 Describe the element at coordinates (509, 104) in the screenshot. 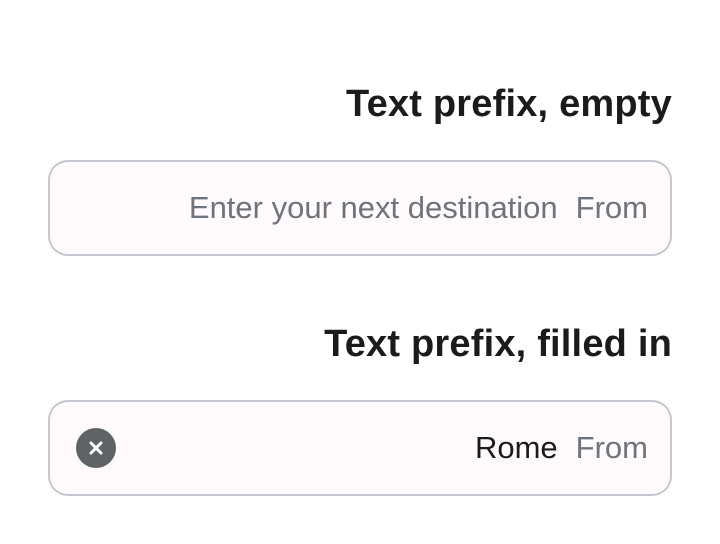

I see `section-title: Text prefix, empty` at that location.